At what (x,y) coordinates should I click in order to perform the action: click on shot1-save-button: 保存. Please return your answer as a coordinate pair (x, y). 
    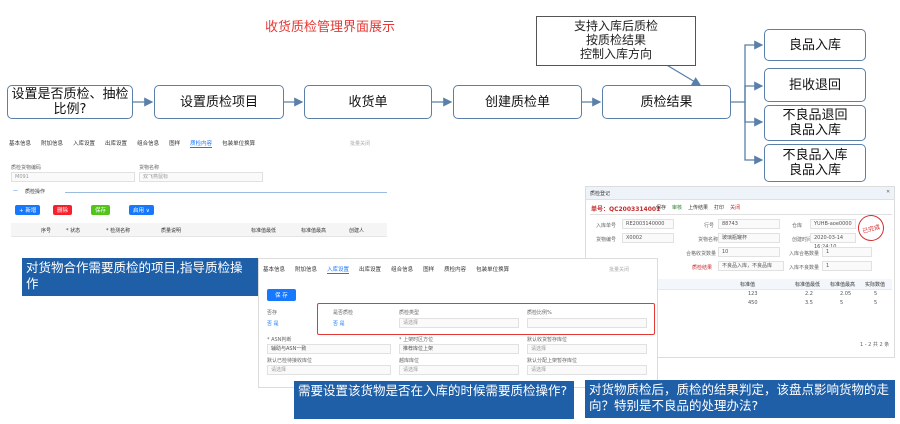
    Looking at the image, I should click on (101, 210).